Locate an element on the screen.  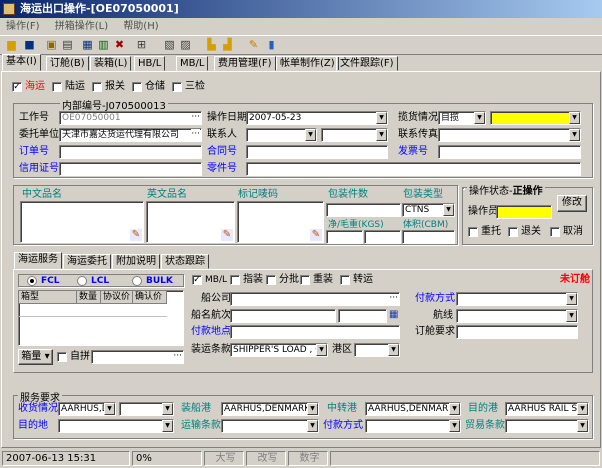
pkg-type-select: CTNS ▼ is located at coordinates (428, 210).